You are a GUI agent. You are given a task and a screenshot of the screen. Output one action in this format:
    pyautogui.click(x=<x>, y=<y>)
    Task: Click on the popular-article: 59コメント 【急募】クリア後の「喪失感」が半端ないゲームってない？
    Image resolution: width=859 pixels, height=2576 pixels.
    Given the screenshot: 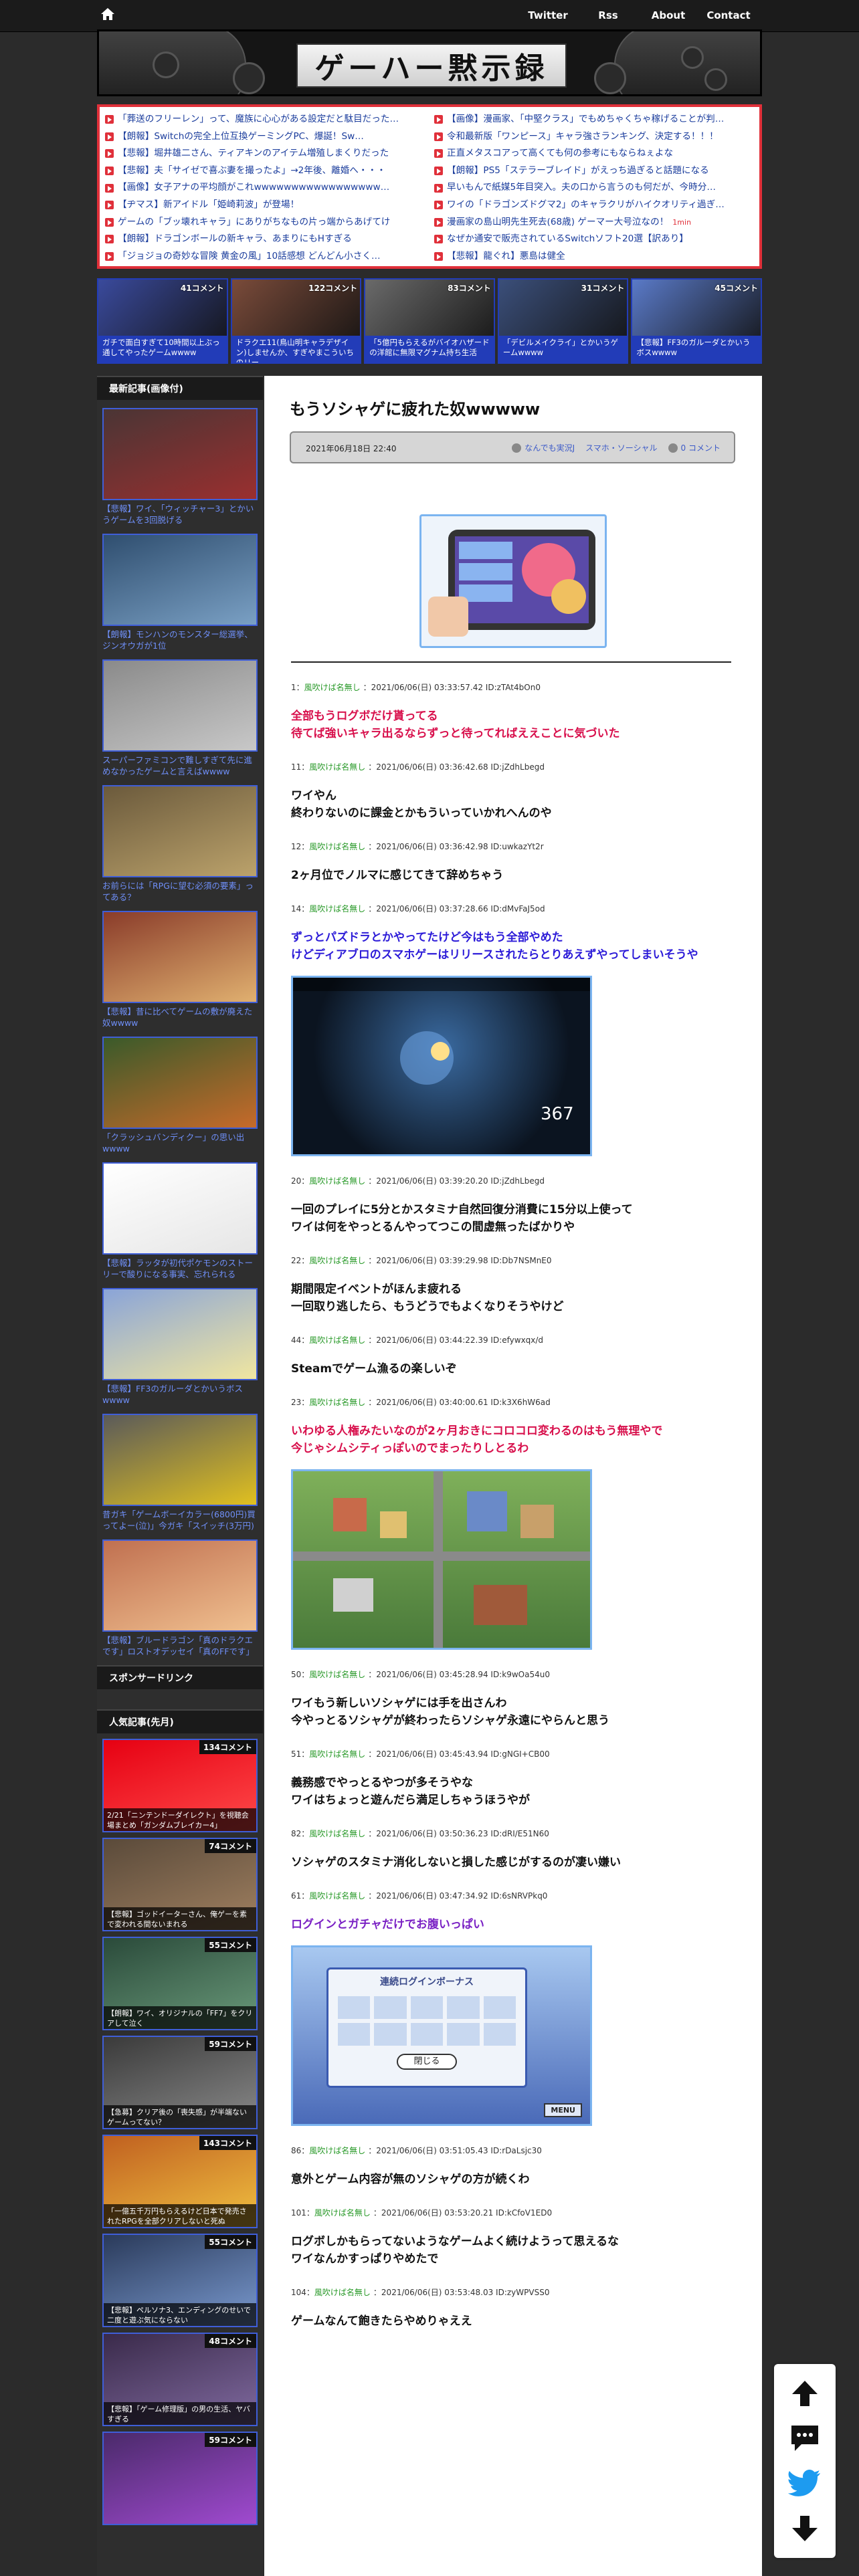 What is the action you would take?
    pyautogui.click(x=180, y=2082)
    